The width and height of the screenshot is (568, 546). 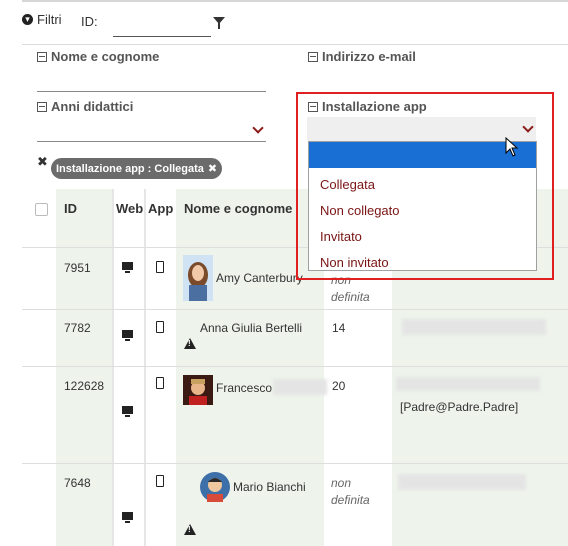 What do you see at coordinates (459, 407) in the screenshot?
I see `row-email: [Padre@Padre.Padre]` at bounding box center [459, 407].